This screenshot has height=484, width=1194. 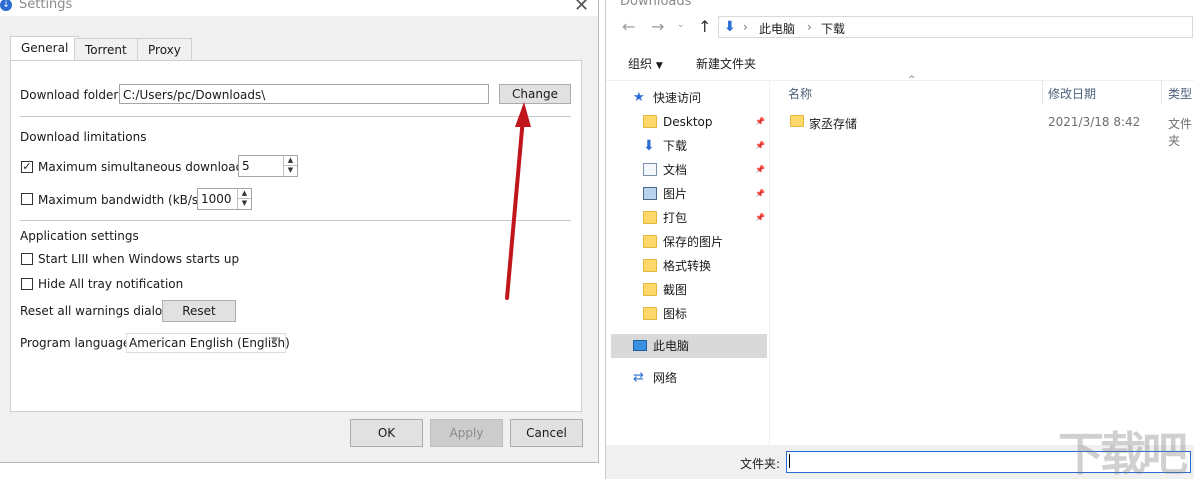 What do you see at coordinates (466, 433) in the screenshot?
I see `apply-button: Apply` at bounding box center [466, 433].